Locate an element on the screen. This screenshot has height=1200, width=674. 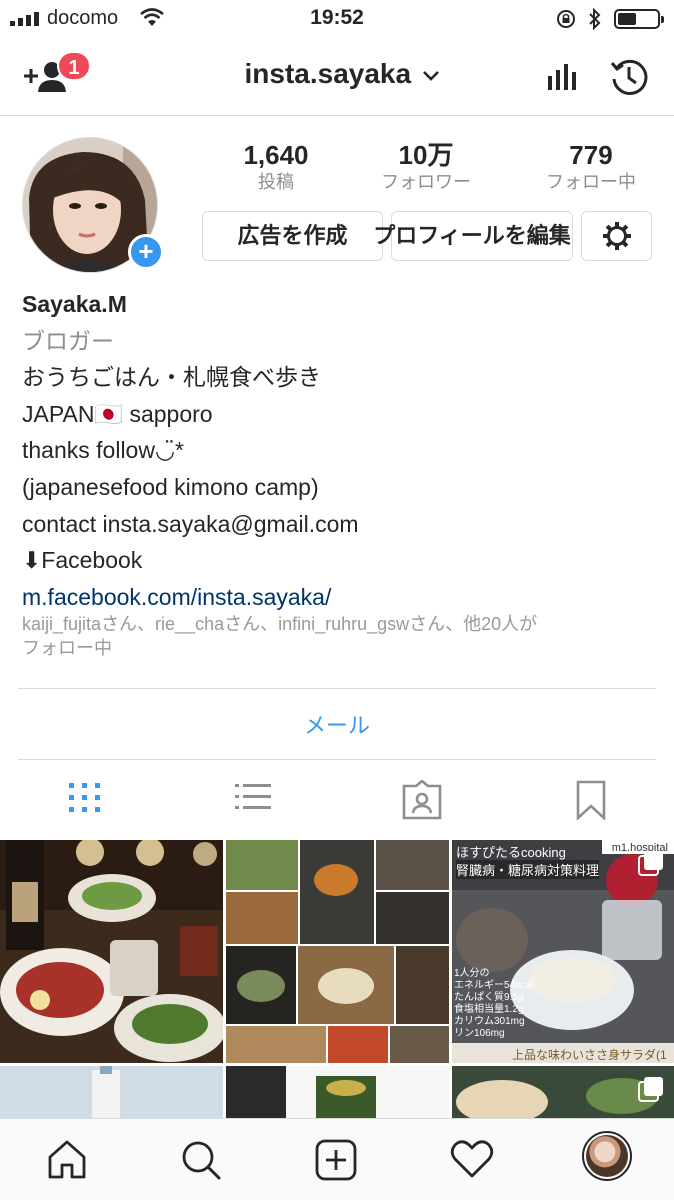
history-icon is located at coordinates (629, 77).